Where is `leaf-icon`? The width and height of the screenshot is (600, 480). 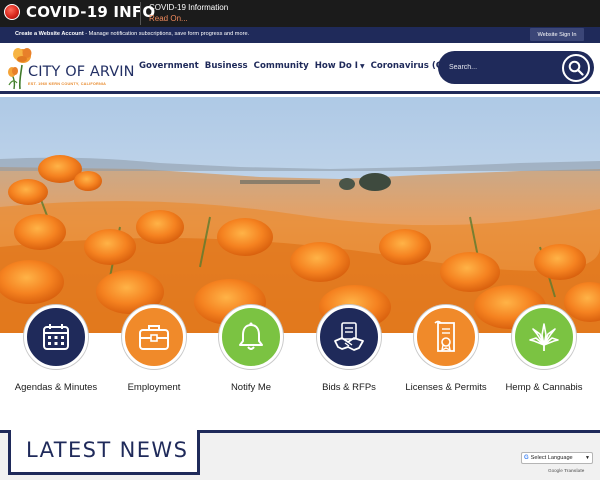 leaf-icon is located at coordinates (544, 337).